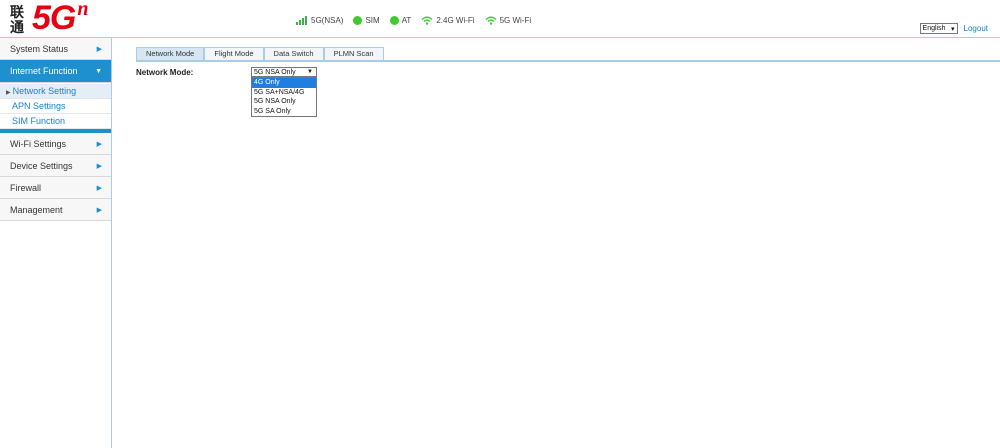 Image resolution: width=1000 pixels, height=448 pixels. Describe the element at coordinates (275, 72) in the screenshot. I see `network-mode-selected-value: 5G NSA Only` at that location.